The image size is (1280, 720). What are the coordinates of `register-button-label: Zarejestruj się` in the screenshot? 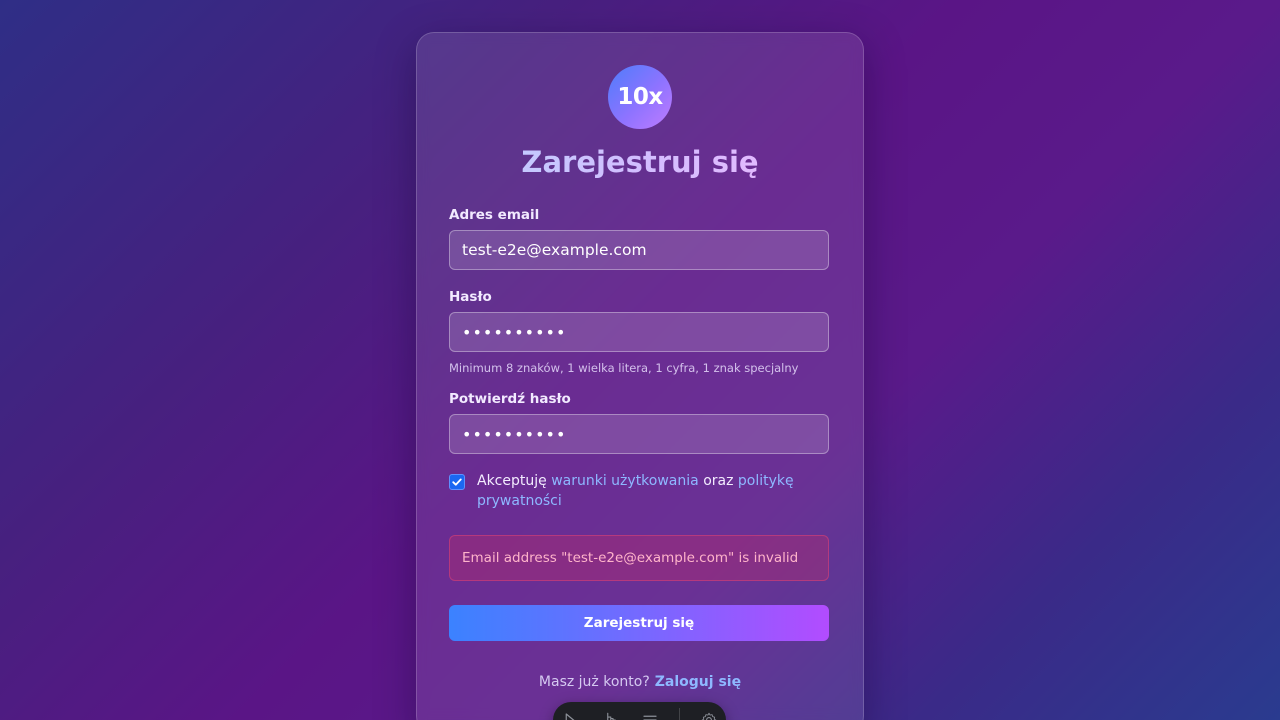 It's located at (639, 623).